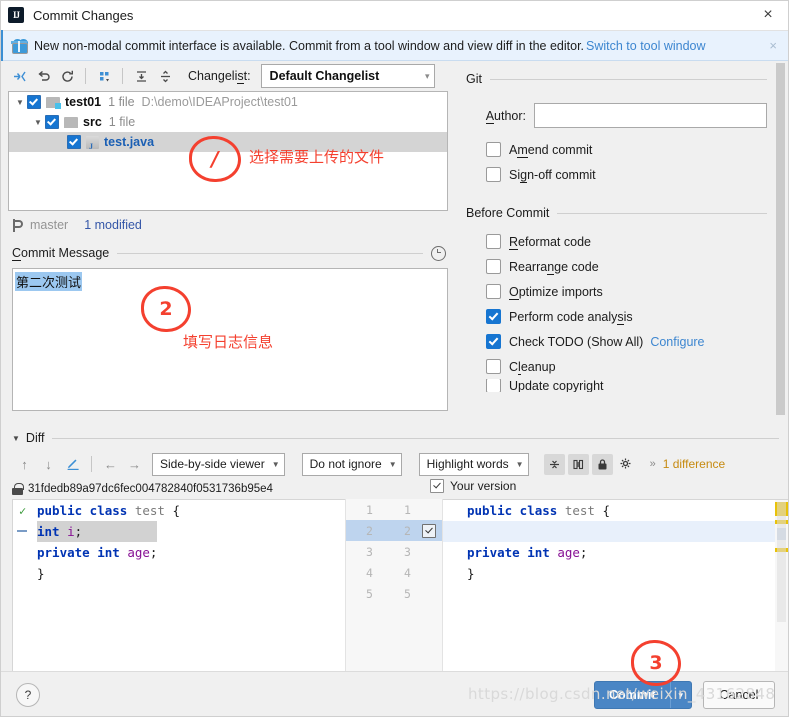 This screenshot has height=717, width=789. What do you see at coordinates (781, 562) in the screenshot?
I see `scrollbar-thumb` at bounding box center [781, 562].